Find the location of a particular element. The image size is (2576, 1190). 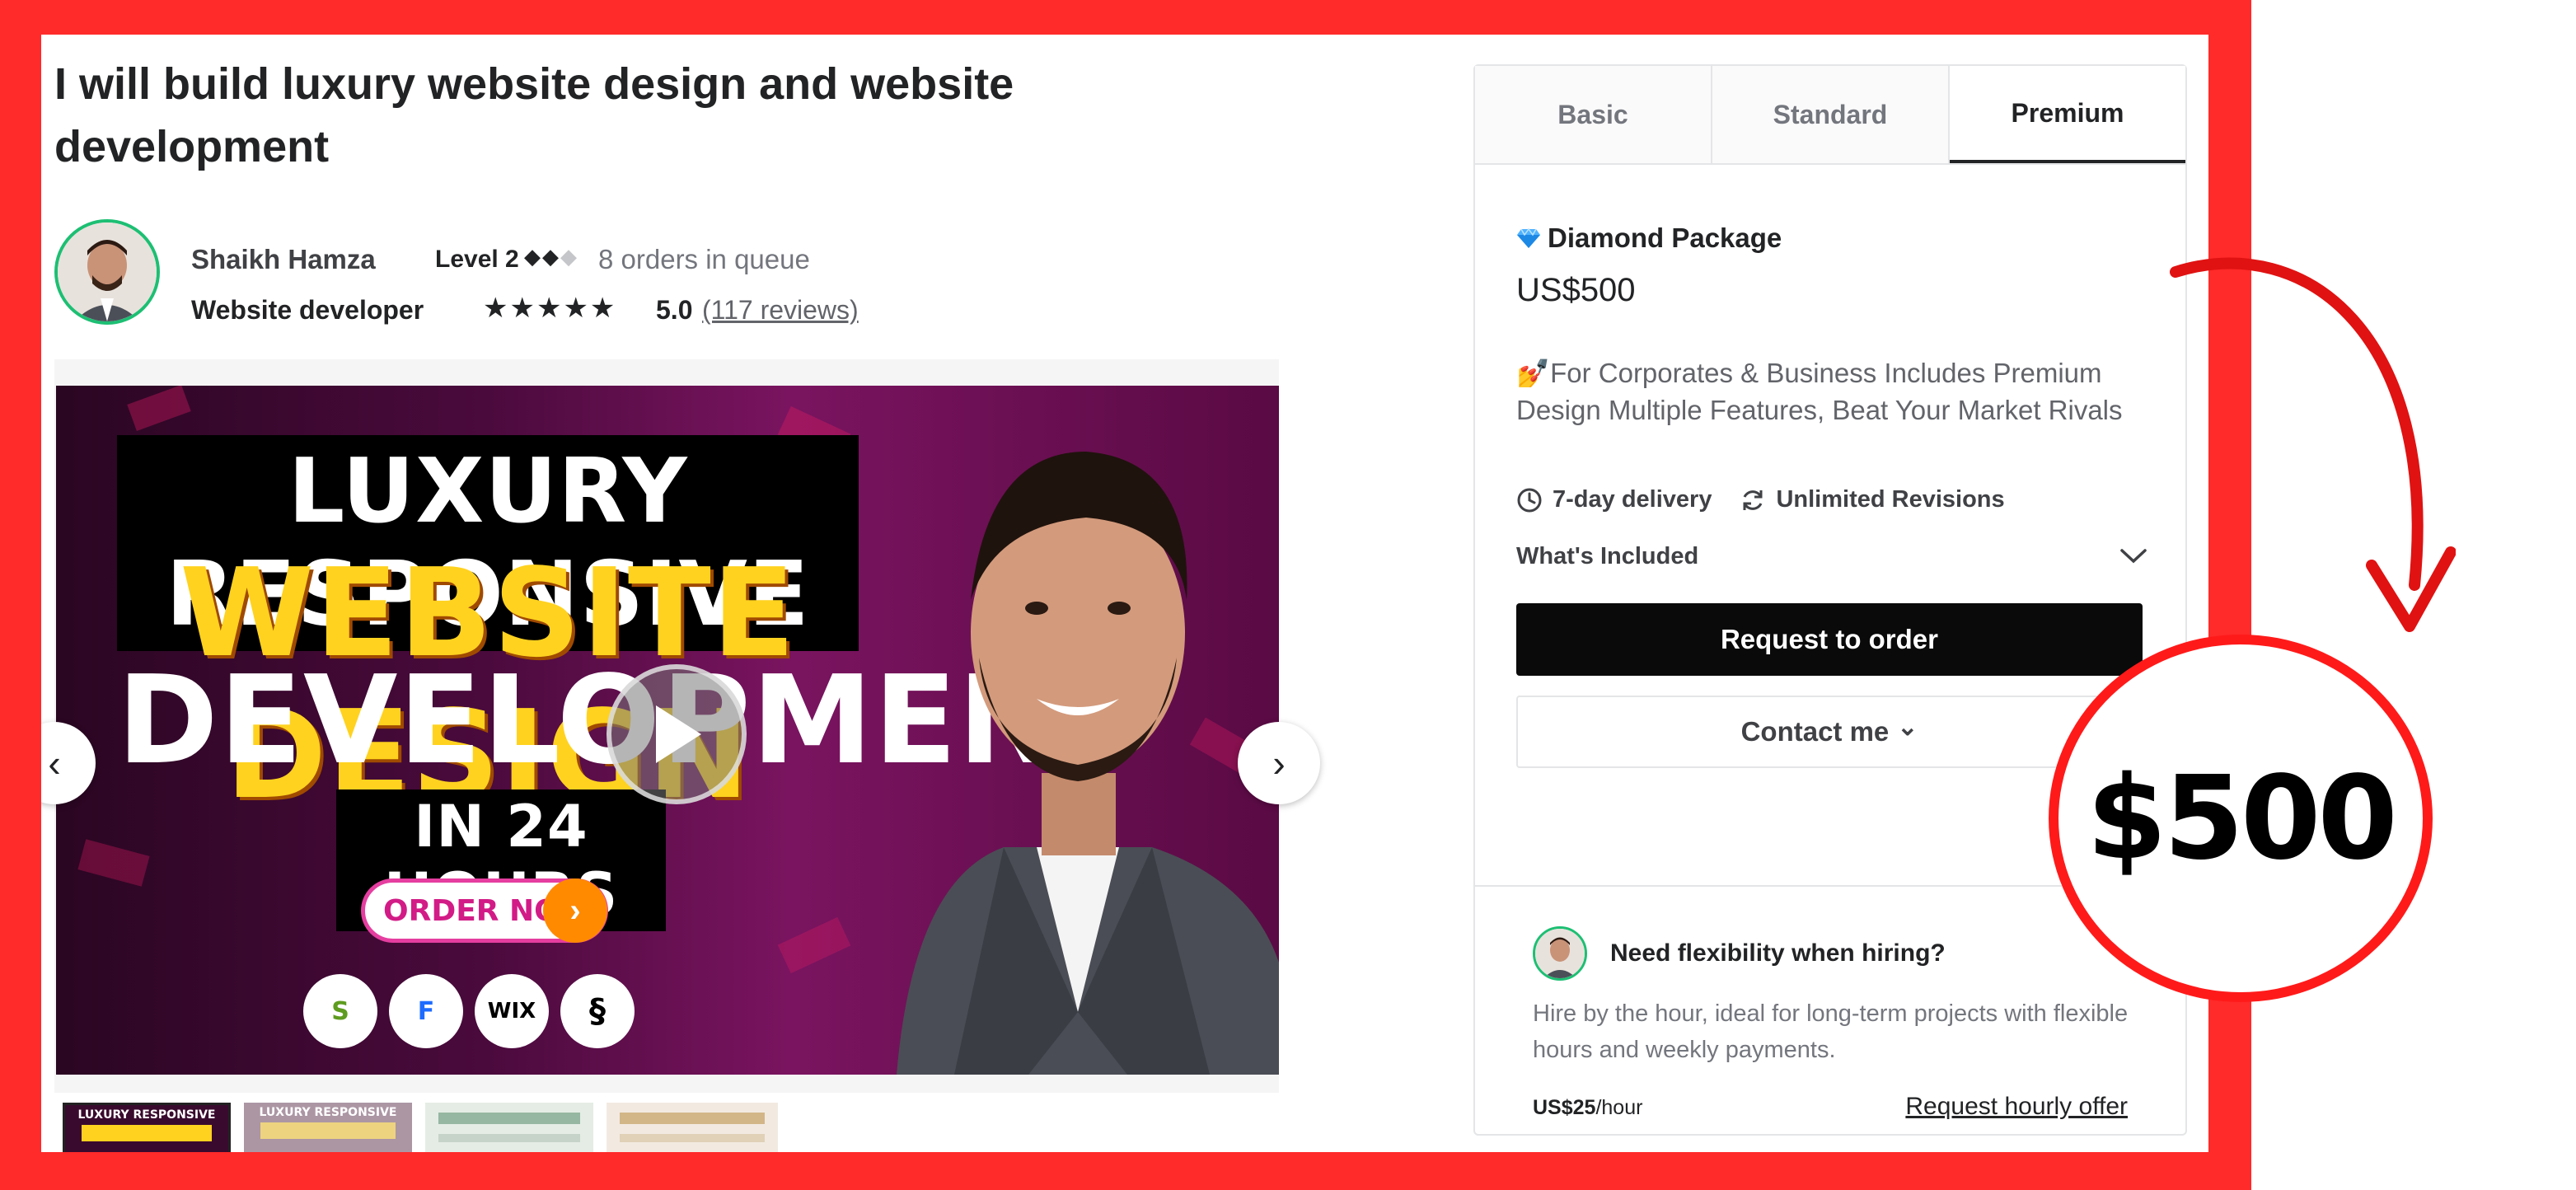

package-name: Diamond Package is located at coordinates (1665, 238).